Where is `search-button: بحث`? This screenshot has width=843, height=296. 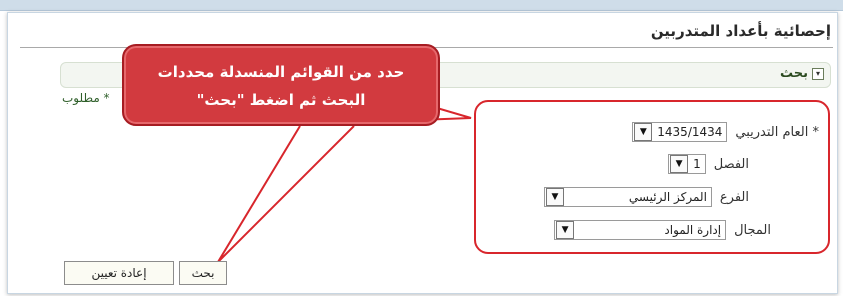 search-button: بحث is located at coordinates (203, 273).